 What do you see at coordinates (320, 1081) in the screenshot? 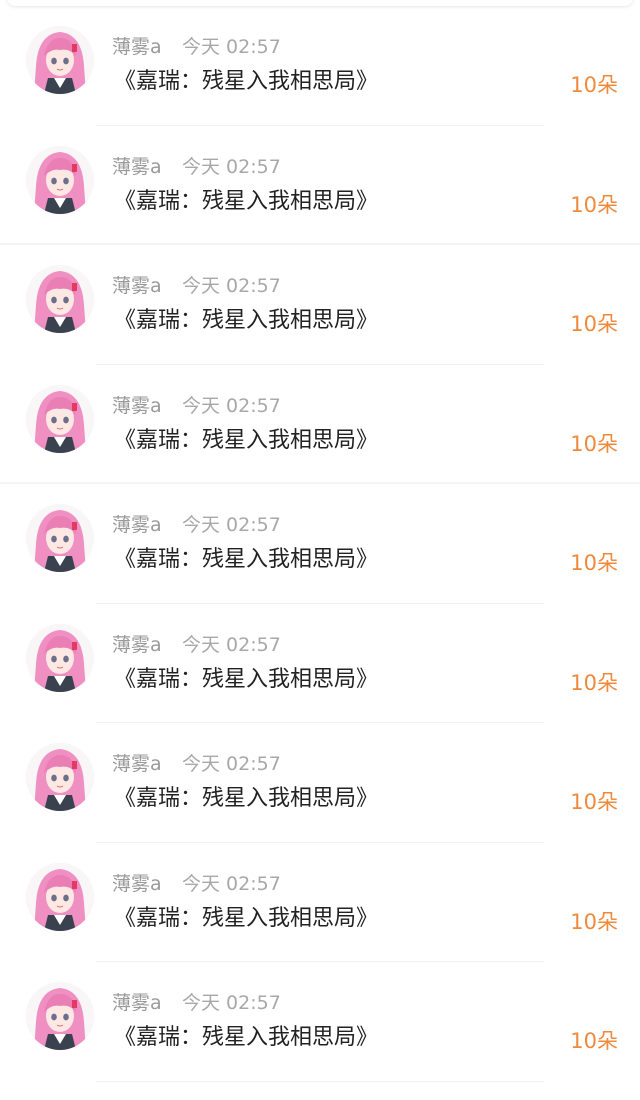
I see `divider` at bounding box center [320, 1081].